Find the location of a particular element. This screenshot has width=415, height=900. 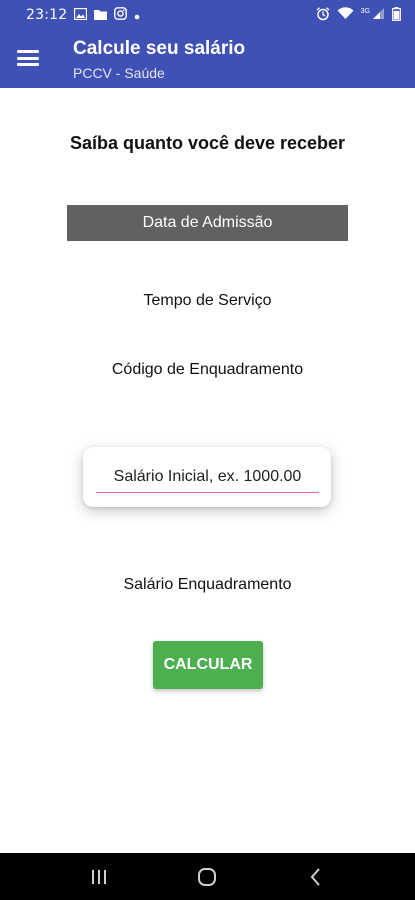

status-left: 23:12 is located at coordinates (83, 15).